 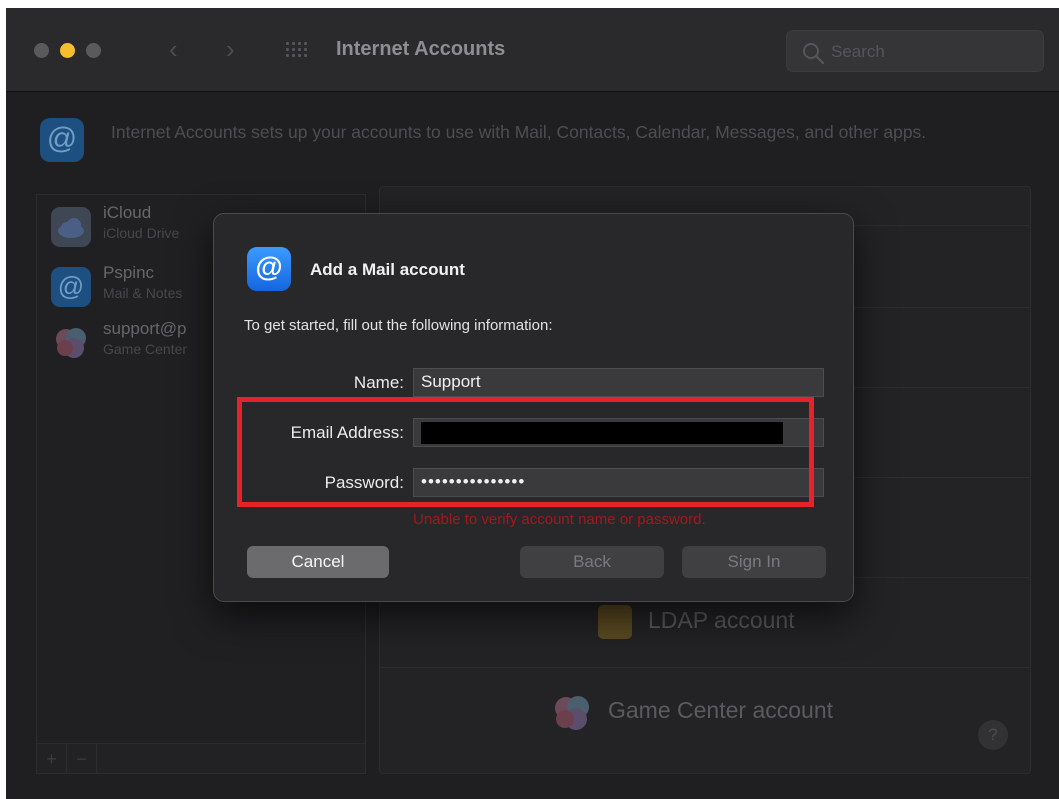 I want to click on dialog-title: Add a Mail account, so click(x=387, y=269).